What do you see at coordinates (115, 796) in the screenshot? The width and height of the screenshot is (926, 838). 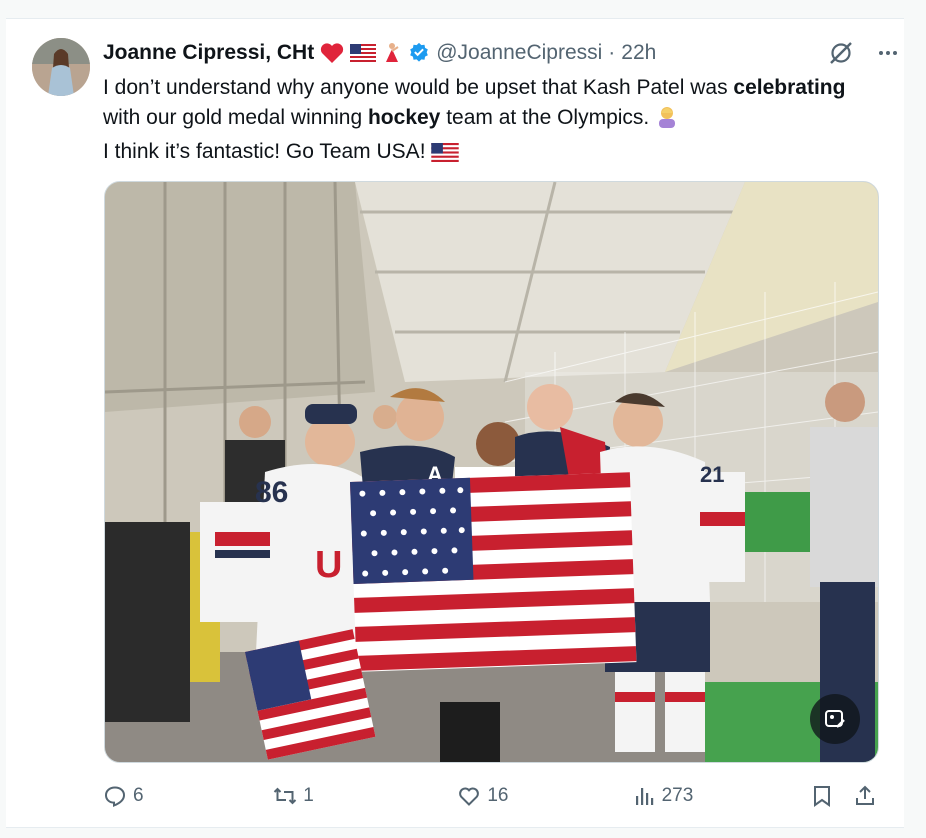 I see `reply-icon` at bounding box center [115, 796].